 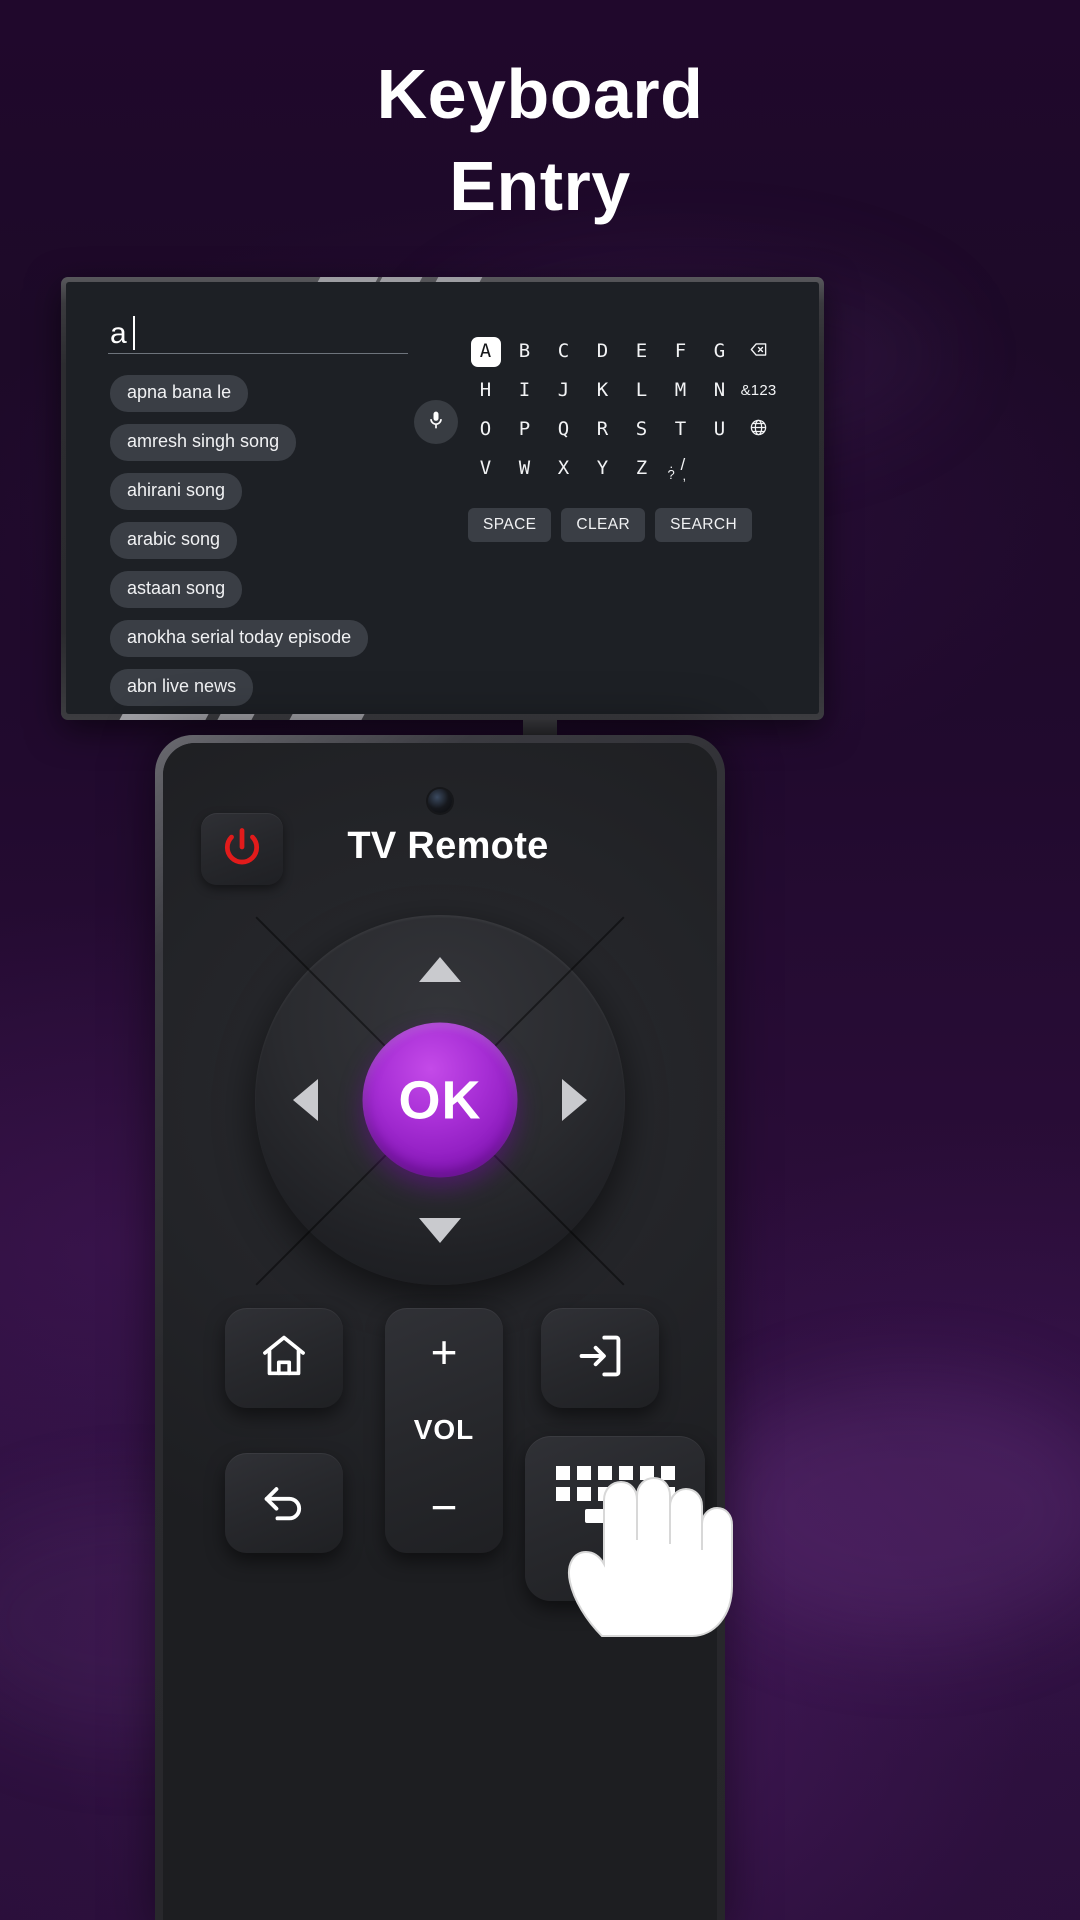 I want to click on app-title: TV Remote, so click(x=448, y=846).